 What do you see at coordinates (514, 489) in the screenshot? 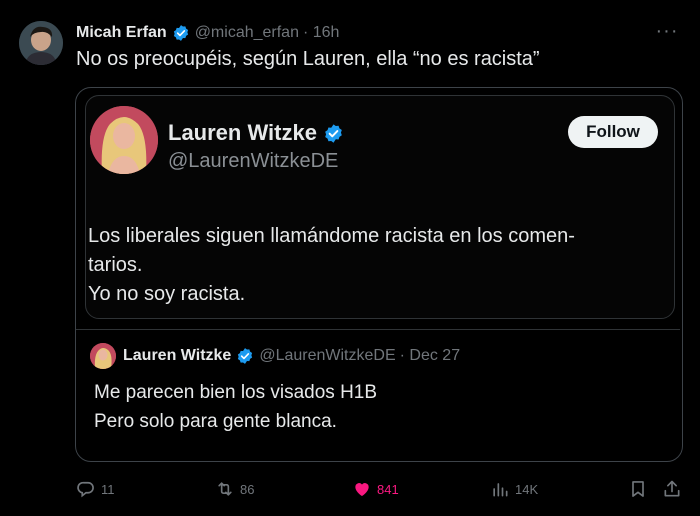
I see `views-button: 14K` at bounding box center [514, 489].